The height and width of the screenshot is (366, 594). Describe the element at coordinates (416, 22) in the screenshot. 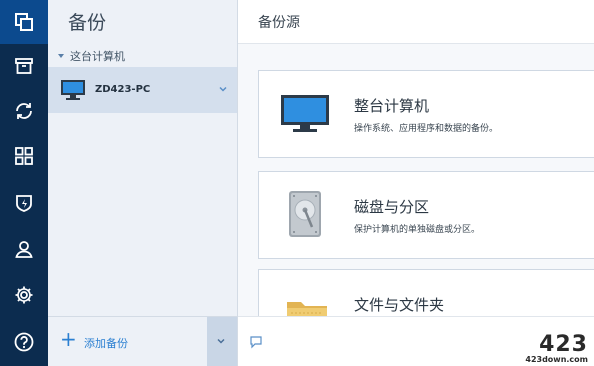

I see `main-header: 备份源` at that location.